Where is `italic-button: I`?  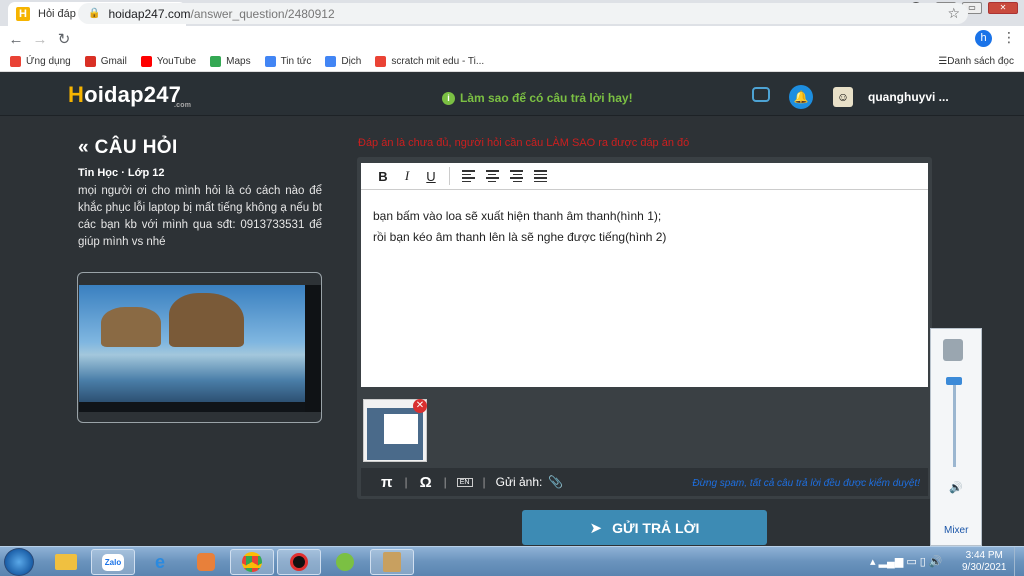
italic-button: I is located at coordinates (407, 176).